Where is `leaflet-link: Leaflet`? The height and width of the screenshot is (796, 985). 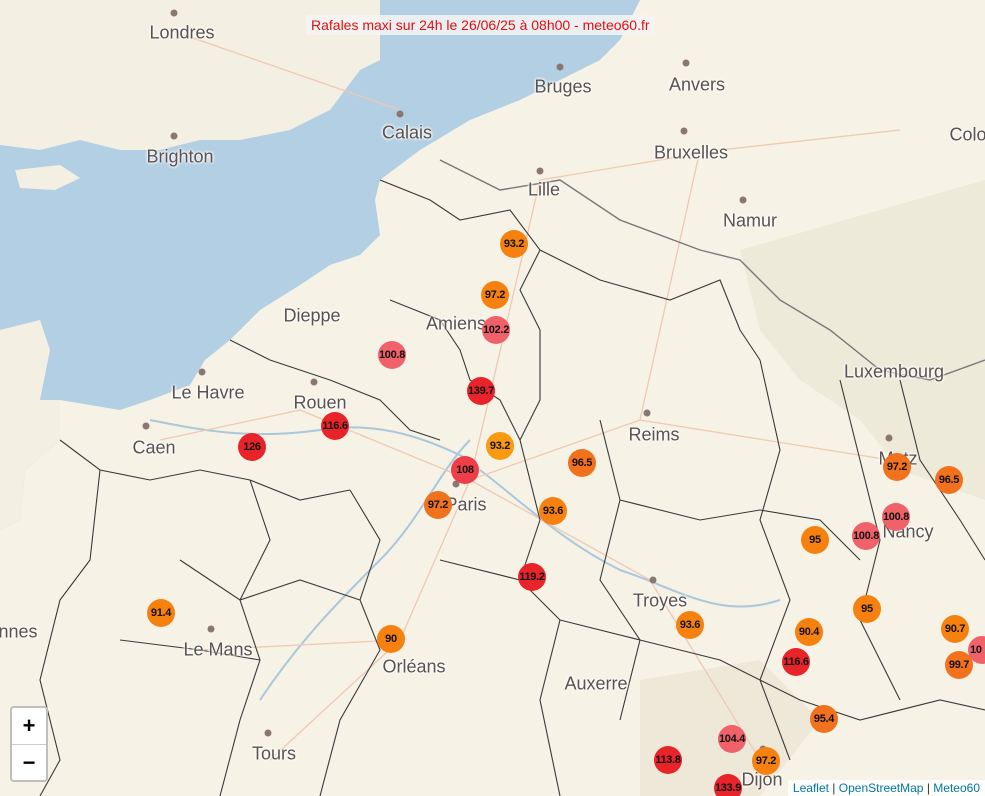 leaflet-link: Leaflet is located at coordinates (811, 788).